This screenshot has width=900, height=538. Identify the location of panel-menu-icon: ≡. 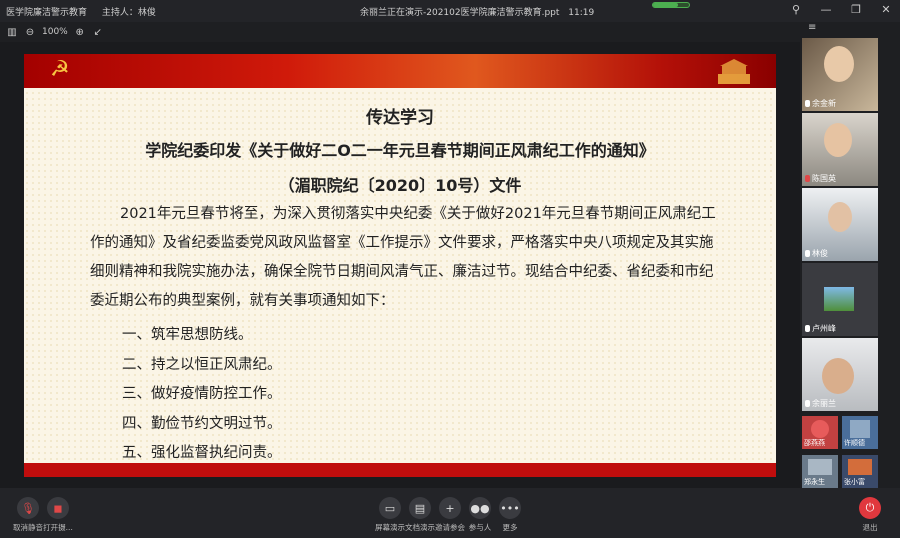
(812, 27).